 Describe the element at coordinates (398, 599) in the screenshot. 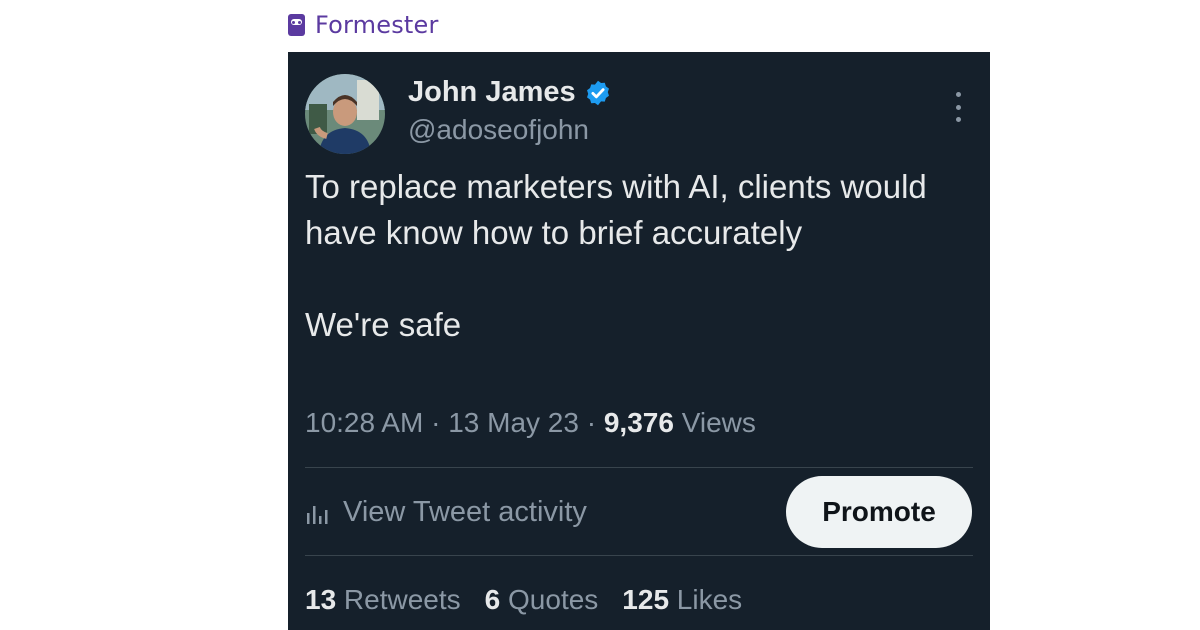

I see `retweets-label: Retweets` at that location.